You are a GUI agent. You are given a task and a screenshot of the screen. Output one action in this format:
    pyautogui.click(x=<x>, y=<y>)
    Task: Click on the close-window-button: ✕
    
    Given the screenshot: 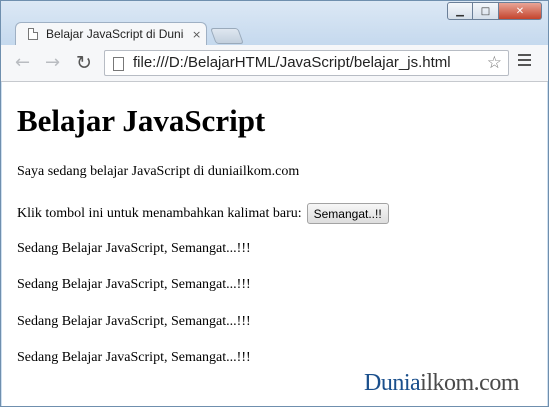 What is the action you would take?
    pyautogui.click(x=520, y=11)
    